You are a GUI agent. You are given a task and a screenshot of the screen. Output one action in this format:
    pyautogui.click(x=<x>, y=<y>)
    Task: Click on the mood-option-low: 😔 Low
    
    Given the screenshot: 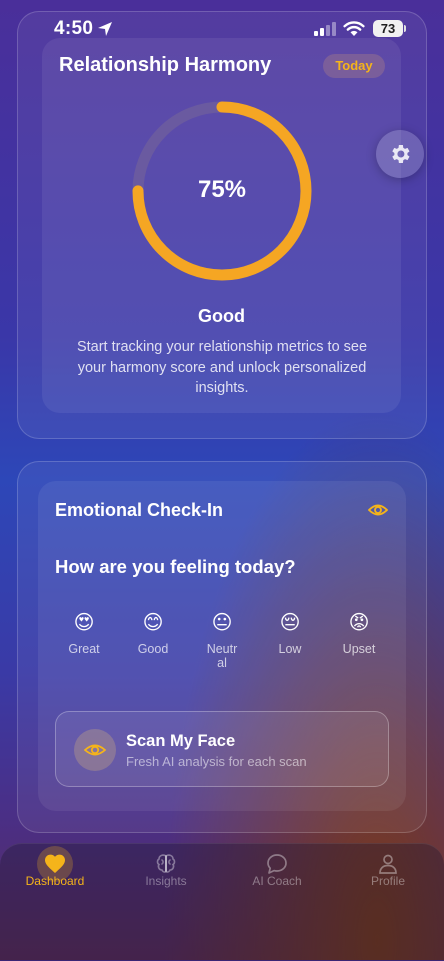 What is the action you would take?
    pyautogui.click(x=290, y=633)
    